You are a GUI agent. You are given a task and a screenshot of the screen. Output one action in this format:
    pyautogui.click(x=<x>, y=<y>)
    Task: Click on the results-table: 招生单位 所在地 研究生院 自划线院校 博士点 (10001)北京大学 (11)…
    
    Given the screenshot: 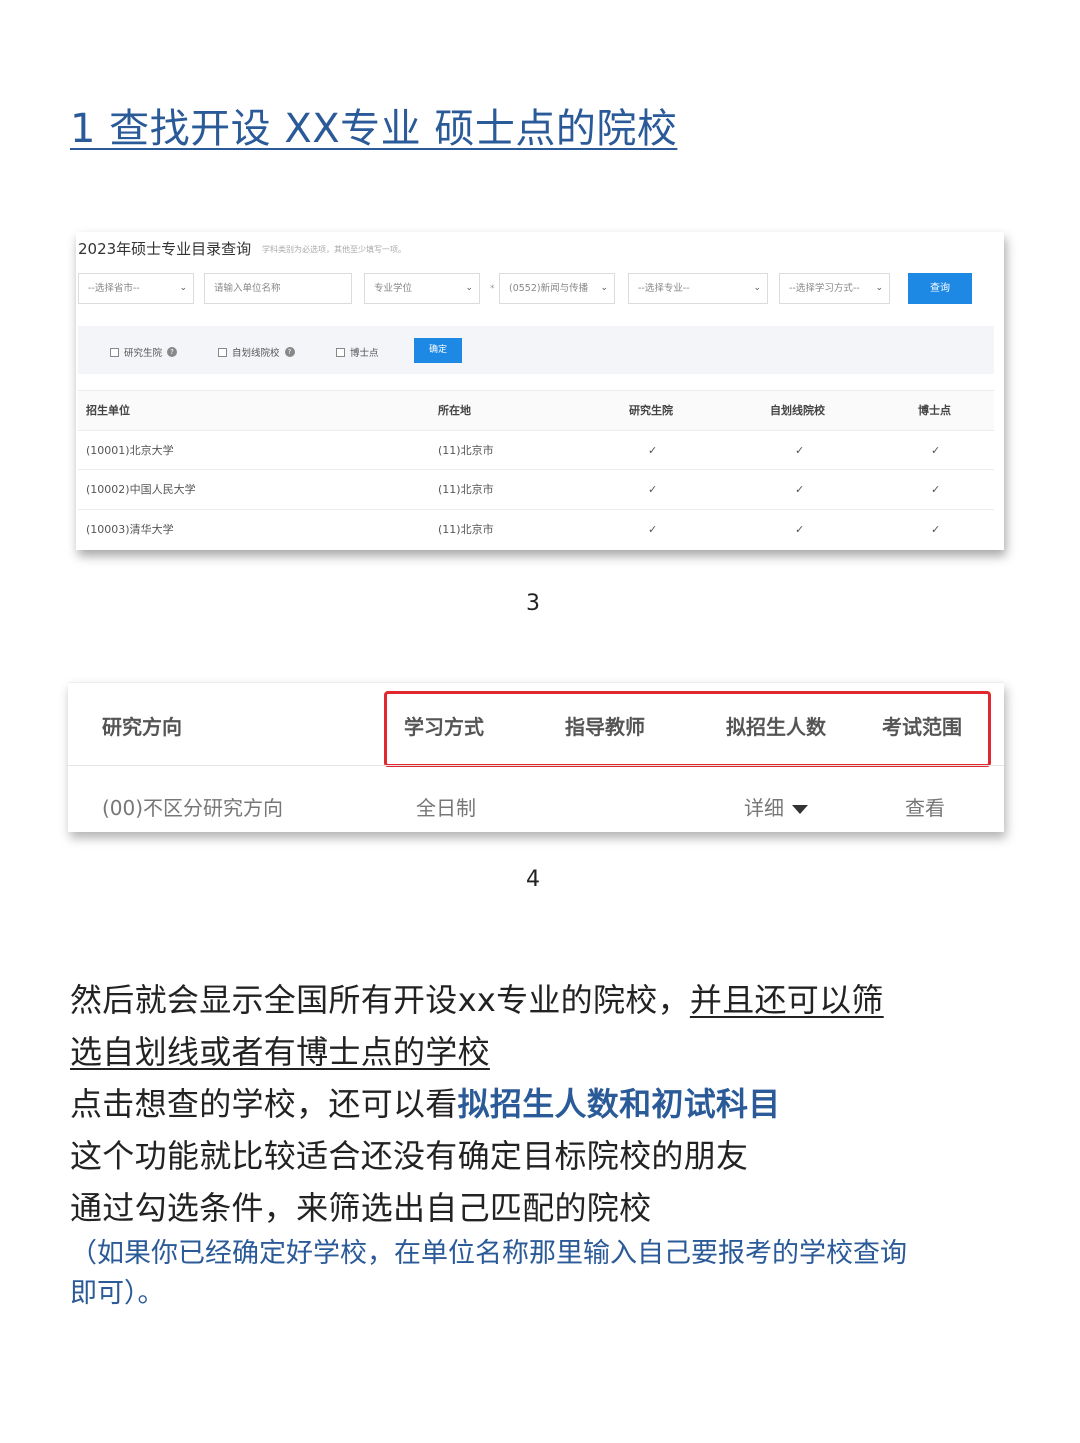 What is the action you would take?
    pyautogui.click(x=536, y=469)
    